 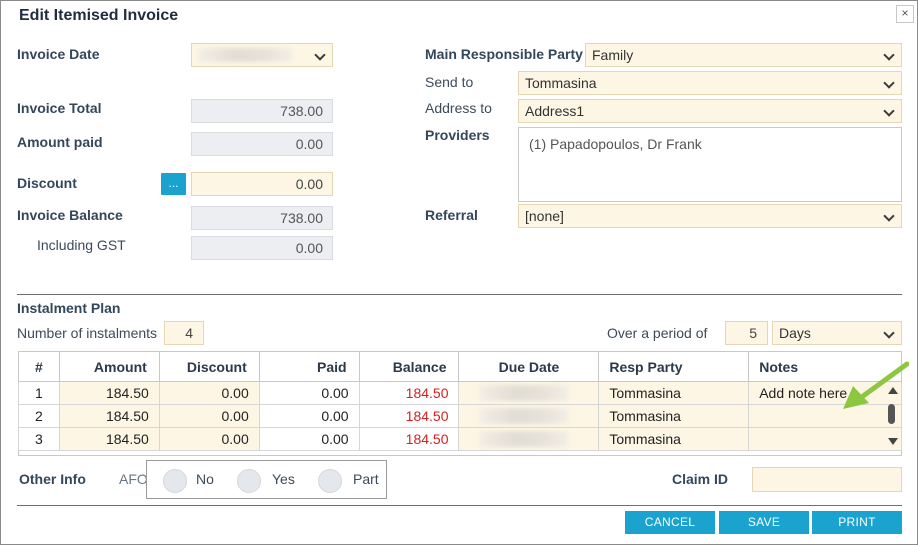 What do you see at coordinates (47, 183) in the screenshot?
I see `discount-label: Discount` at bounding box center [47, 183].